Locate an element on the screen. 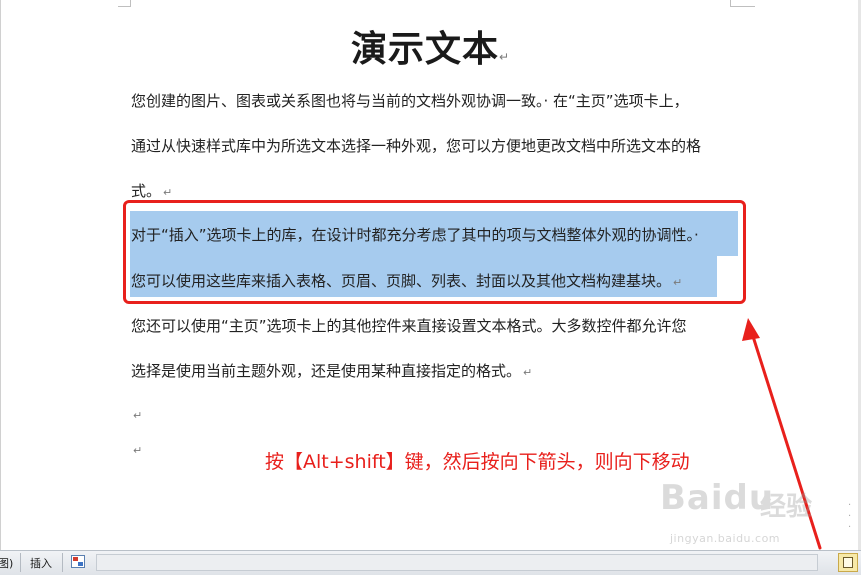  page-view-icon is located at coordinates (848, 562).